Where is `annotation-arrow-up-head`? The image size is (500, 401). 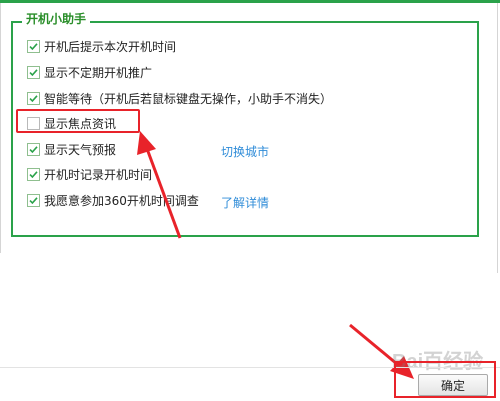 annotation-arrow-up-head is located at coordinates (146, 143).